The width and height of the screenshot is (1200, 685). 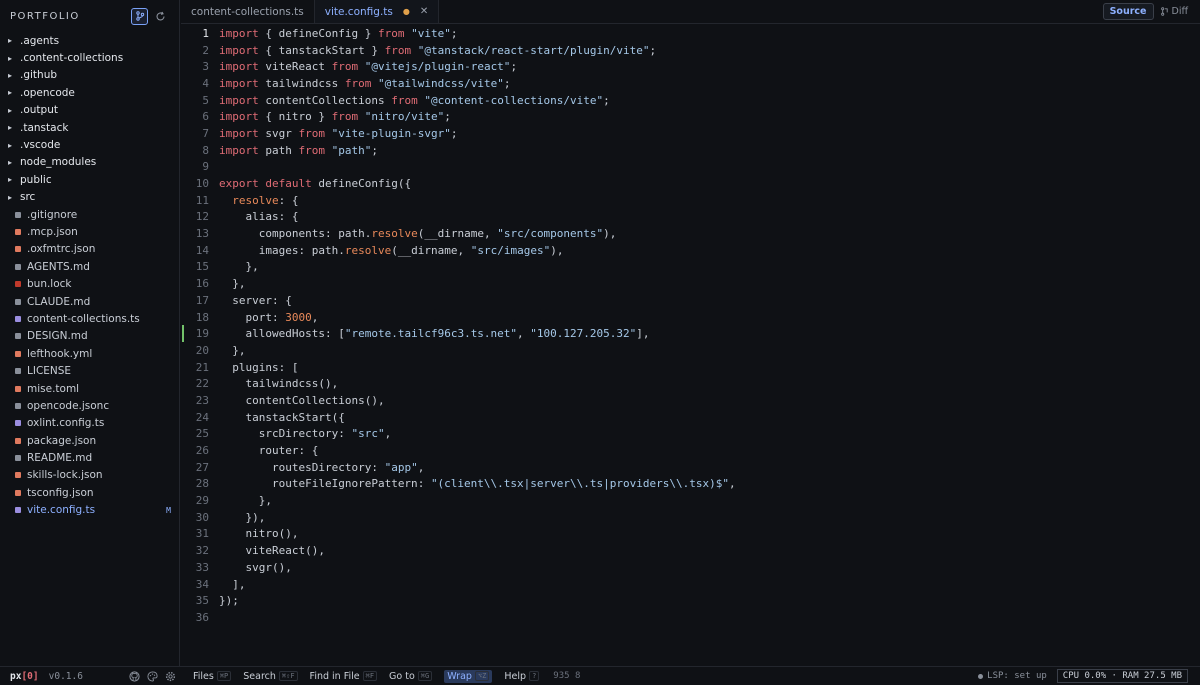 What do you see at coordinates (248, 11) in the screenshot?
I see `tab-content-collections: content-collections.ts` at bounding box center [248, 11].